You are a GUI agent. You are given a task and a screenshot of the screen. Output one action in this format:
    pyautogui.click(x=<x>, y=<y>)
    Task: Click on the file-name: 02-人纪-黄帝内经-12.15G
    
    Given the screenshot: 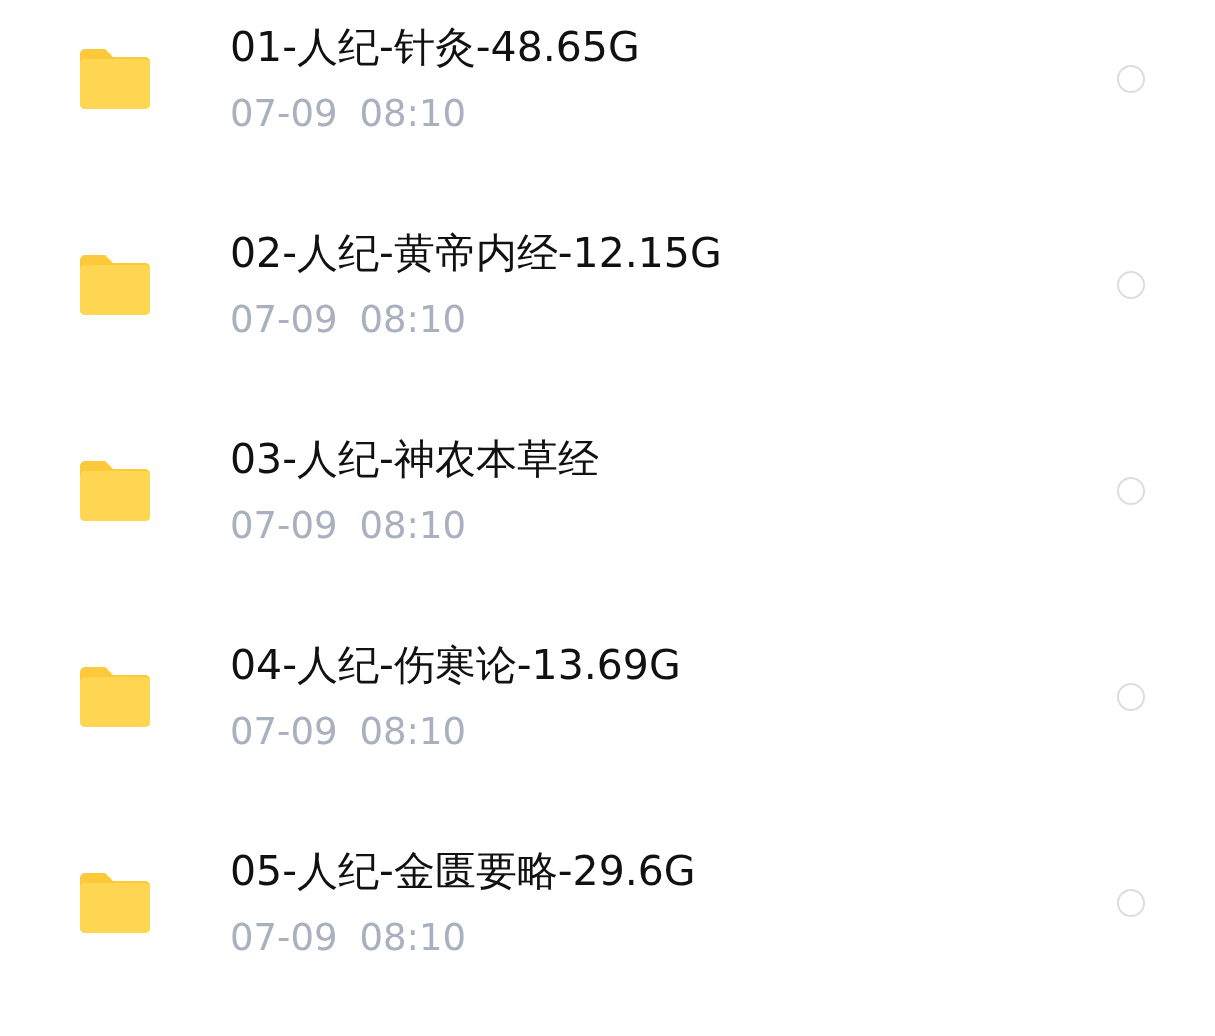 What is the action you would take?
    pyautogui.click(x=476, y=253)
    